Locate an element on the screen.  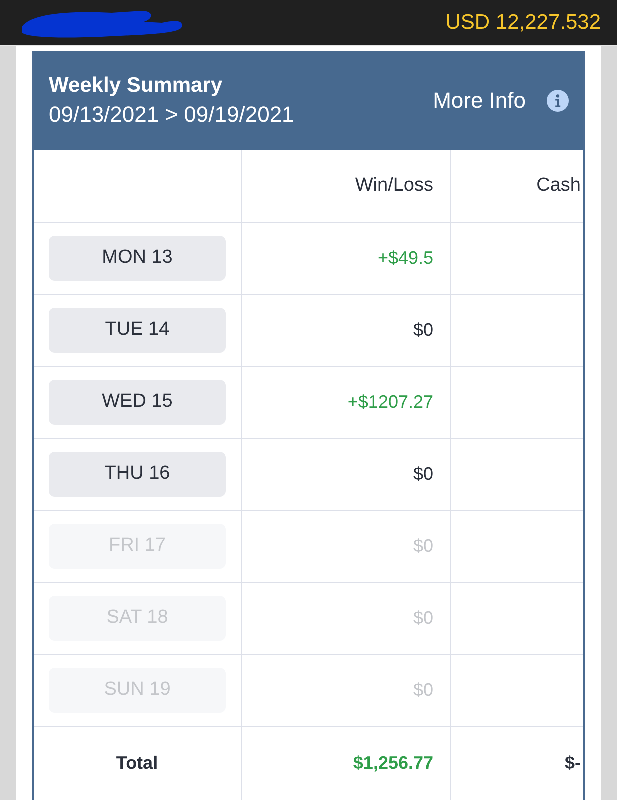
account-balance: USD 12,227.532 is located at coordinates (523, 23).